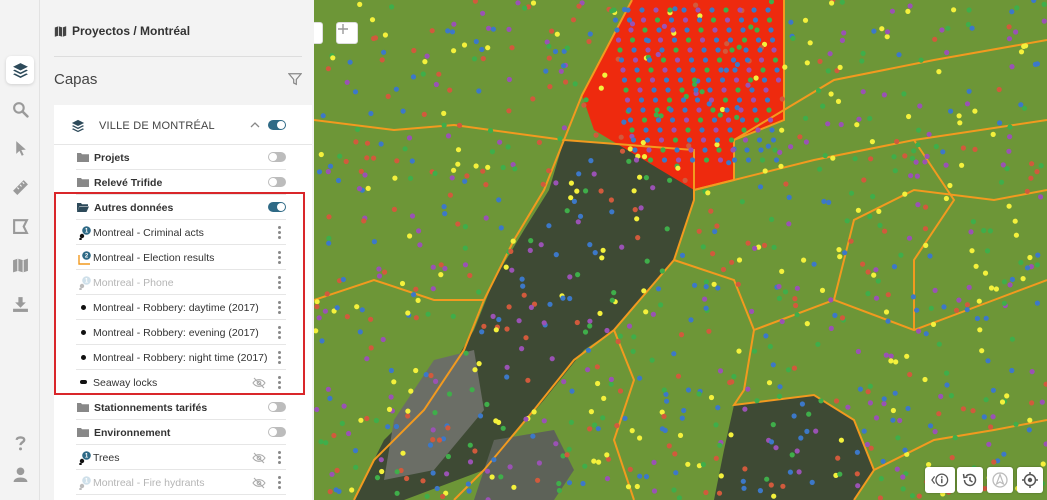 This screenshot has width=1047, height=500. Describe the element at coordinates (20, 109) in the screenshot. I see `search-button` at that location.